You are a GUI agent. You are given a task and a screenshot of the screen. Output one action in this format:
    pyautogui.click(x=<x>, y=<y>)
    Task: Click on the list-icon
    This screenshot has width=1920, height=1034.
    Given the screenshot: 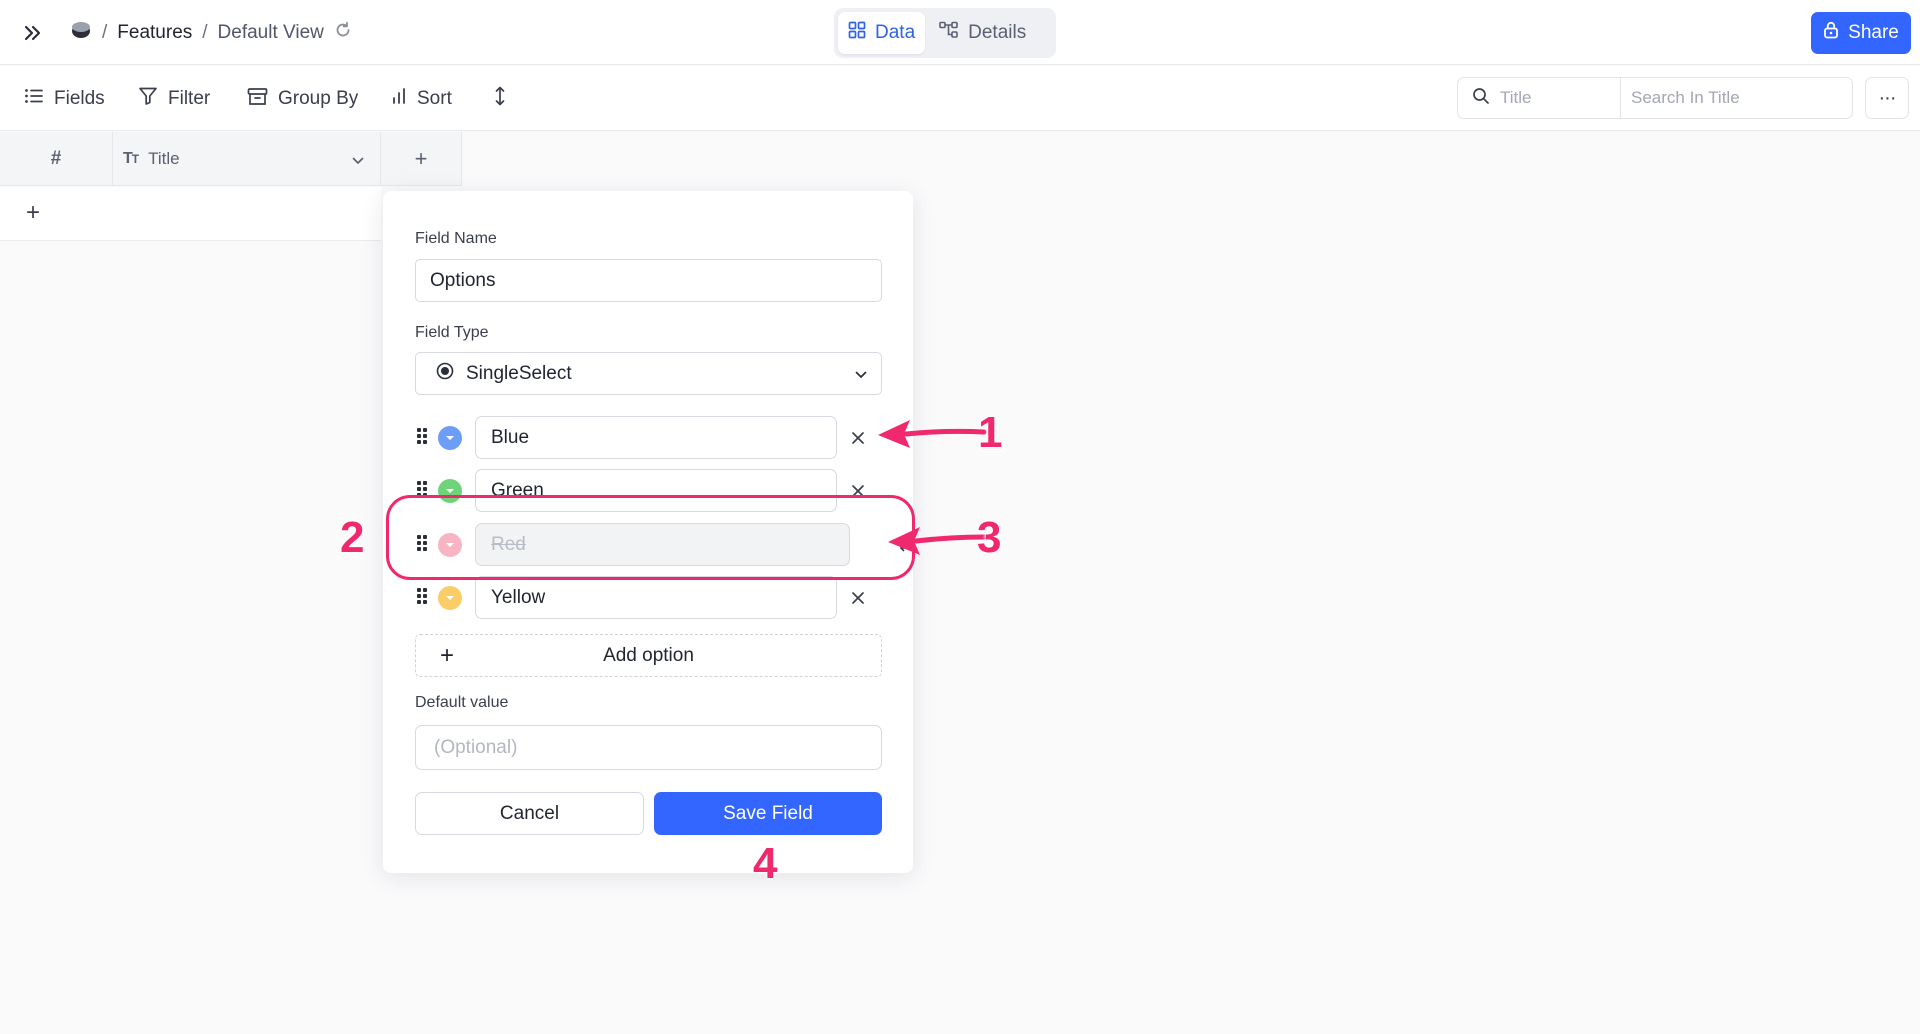 What is the action you would take?
    pyautogui.click(x=34, y=99)
    